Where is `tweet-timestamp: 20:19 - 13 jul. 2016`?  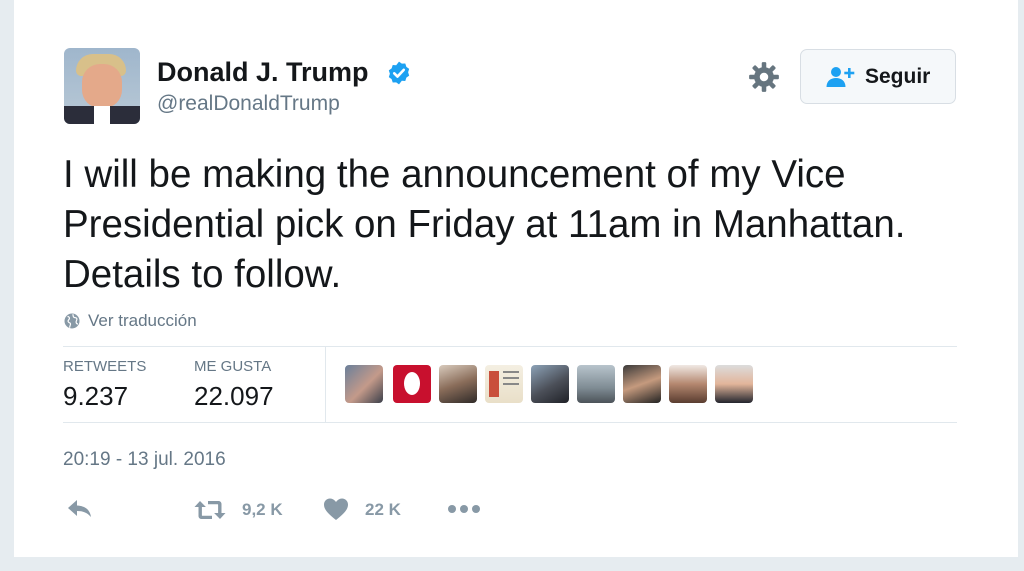
tweet-timestamp: 20:19 - 13 jul. 2016 is located at coordinates (144, 460).